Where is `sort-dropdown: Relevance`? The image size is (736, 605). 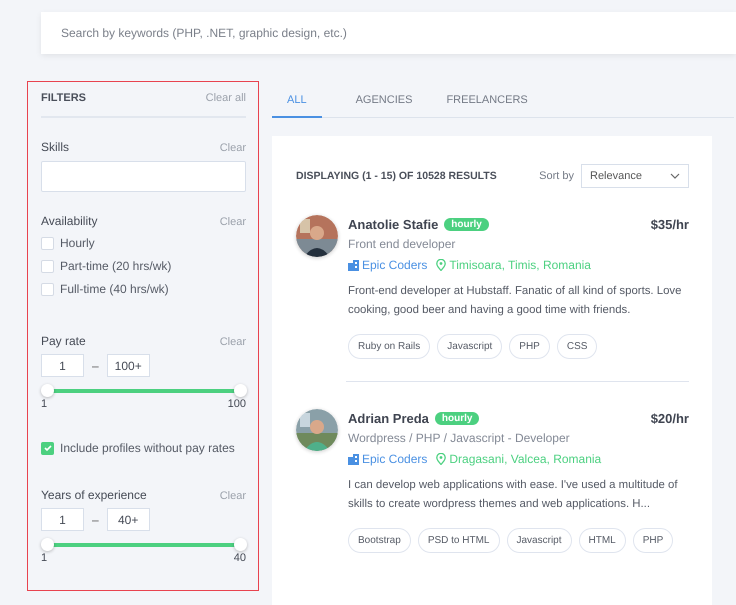 sort-dropdown: Relevance is located at coordinates (635, 176).